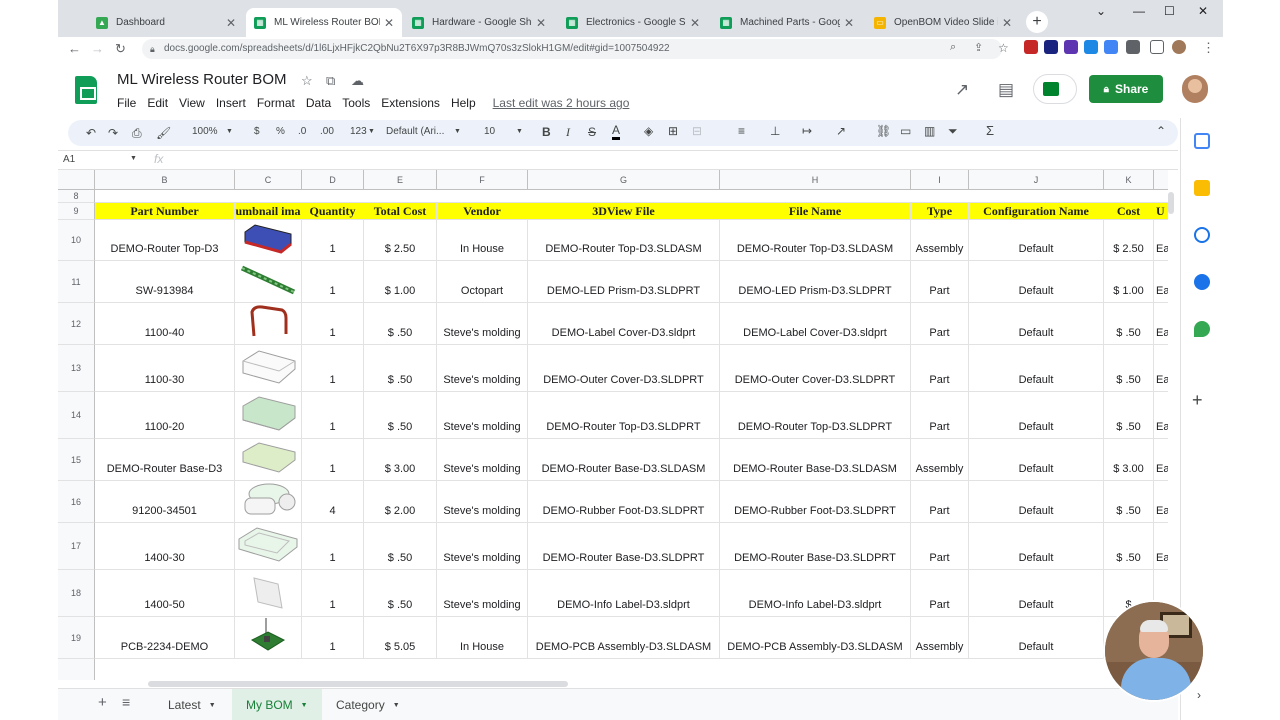 The height and width of the screenshot is (720, 1280). Describe the element at coordinates (883, 131) in the screenshot. I see `insert-link-icon: ⛓︎` at that location.